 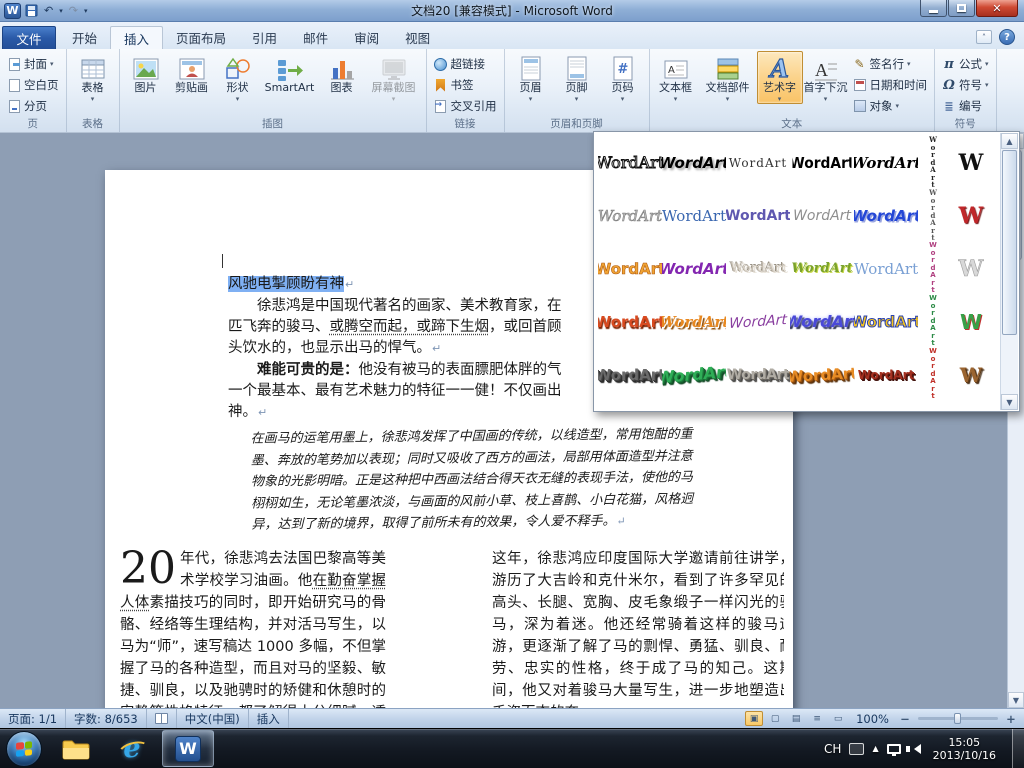 What do you see at coordinates (394, 77) in the screenshot?
I see `screenshot-button: 屏幕截图 ▾` at bounding box center [394, 77].